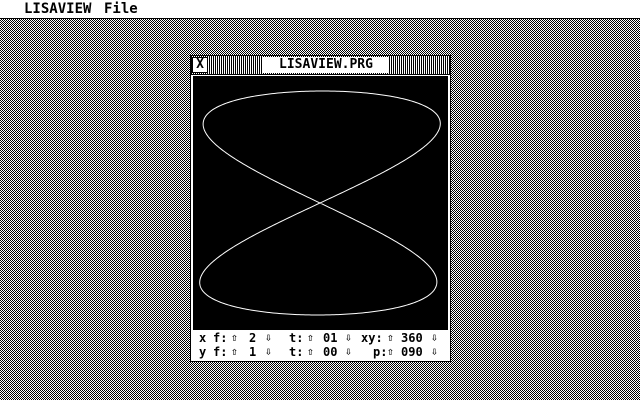 The width and height of the screenshot is (640, 400). Describe the element at coordinates (203, 338) in the screenshot. I see `x-axis-label: x` at that location.